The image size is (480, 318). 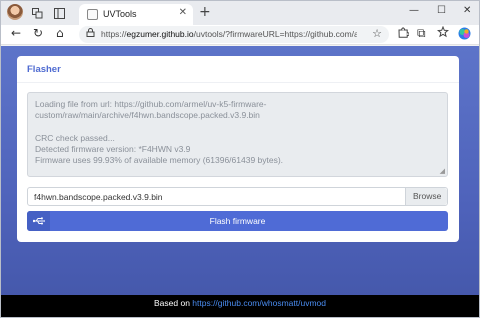 What do you see at coordinates (441, 10) in the screenshot?
I see `maximize-button: ☐` at bounding box center [441, 10].